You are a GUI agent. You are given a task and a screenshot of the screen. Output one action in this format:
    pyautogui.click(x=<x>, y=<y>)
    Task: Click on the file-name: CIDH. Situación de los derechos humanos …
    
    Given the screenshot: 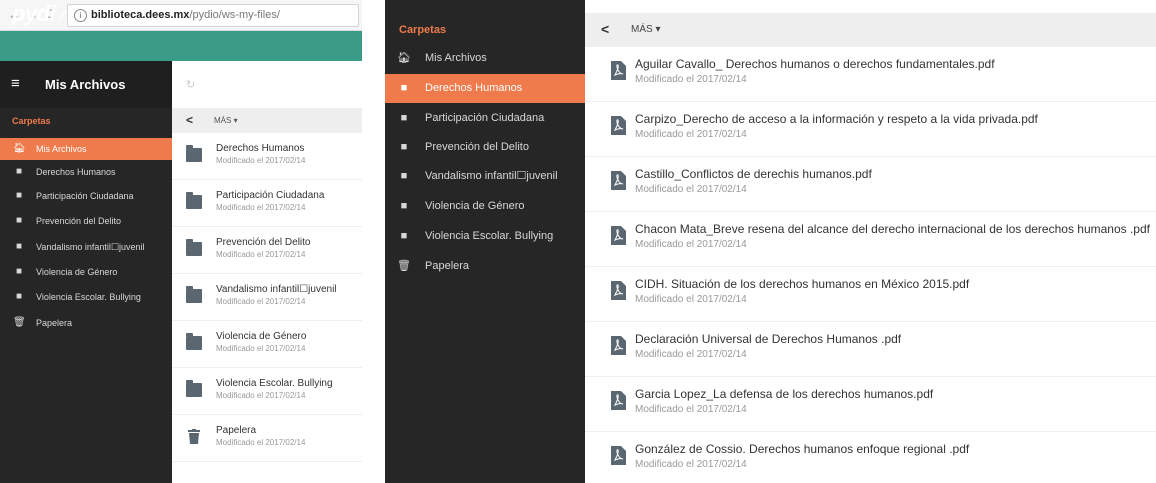 What is the action you would take?
    pyautogui.click(x=802, y=284)
    